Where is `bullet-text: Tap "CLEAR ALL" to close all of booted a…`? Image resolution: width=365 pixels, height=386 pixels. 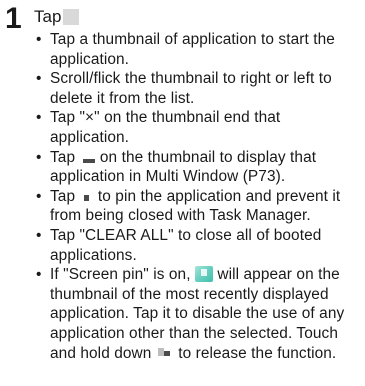
bullet-text: Tap "CLEAR ALL" to close all of booted a… is located at coordinates (186, 245).